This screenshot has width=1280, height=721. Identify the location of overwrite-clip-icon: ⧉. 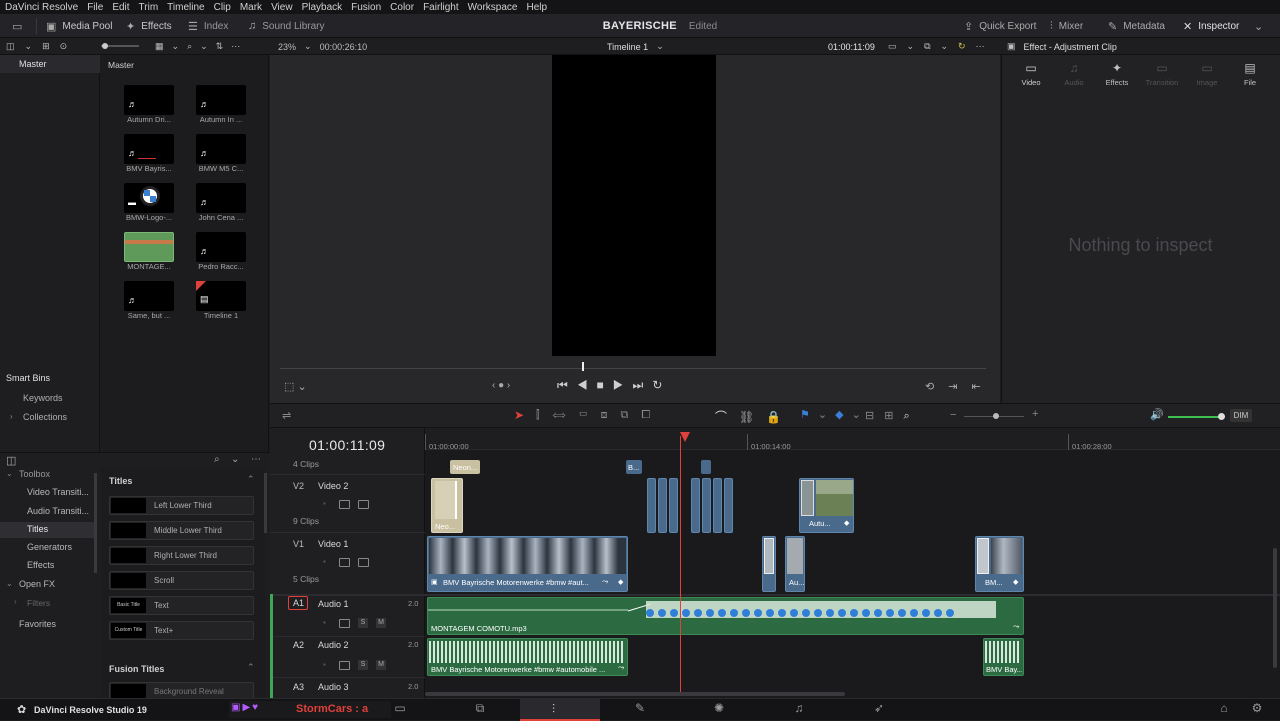
(631, 415).